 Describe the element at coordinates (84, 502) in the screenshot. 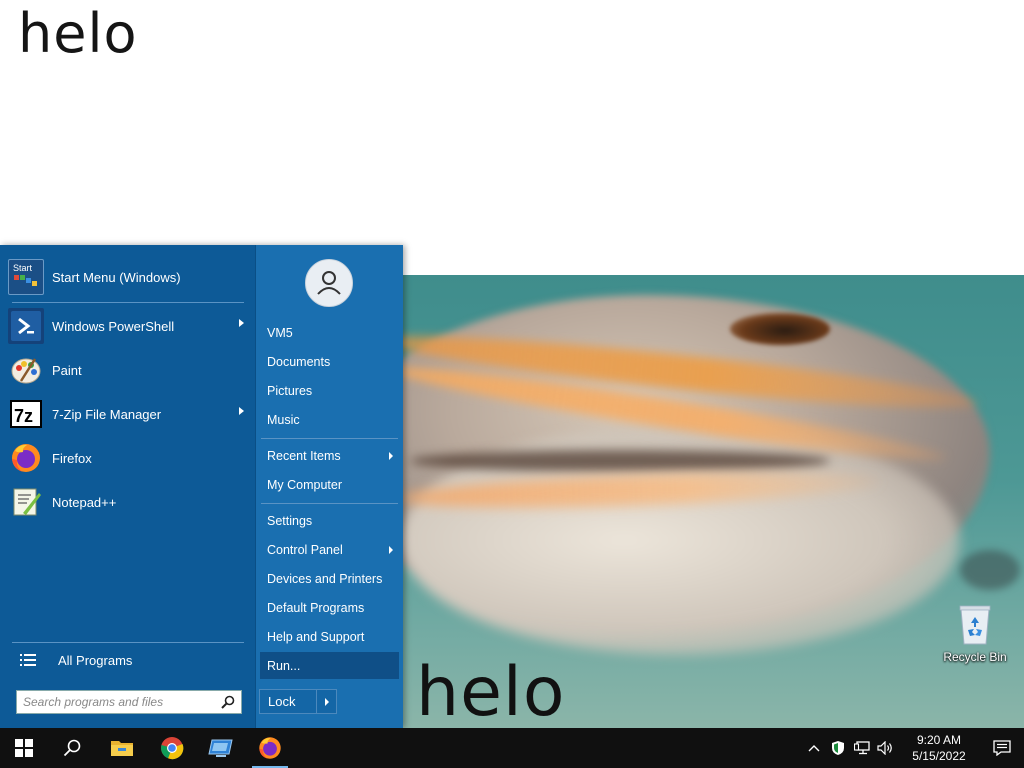

I see `program-label: Notepad++` at that location.